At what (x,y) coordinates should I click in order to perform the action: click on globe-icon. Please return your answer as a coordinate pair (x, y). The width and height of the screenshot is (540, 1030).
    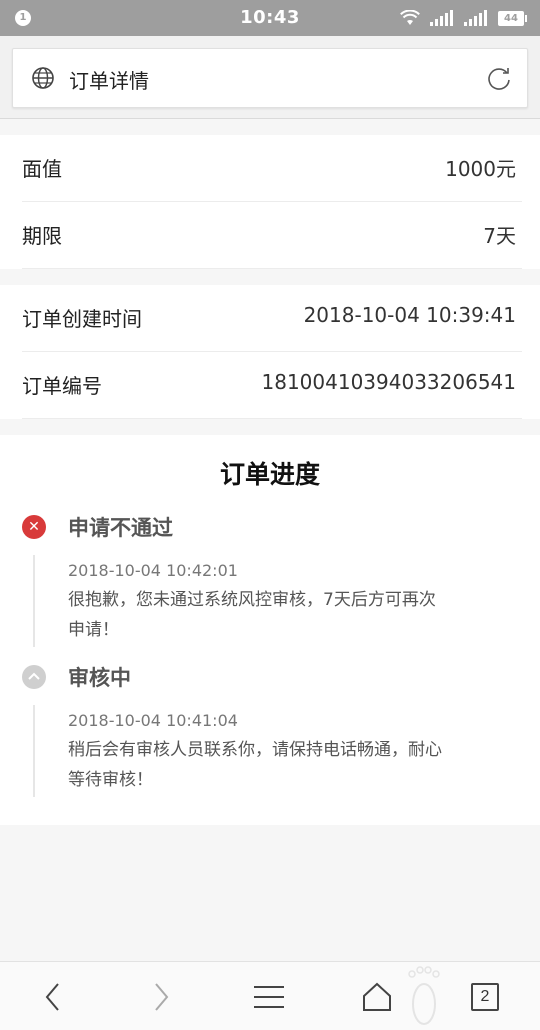
    Looking at the image, I should click on (43, 78).